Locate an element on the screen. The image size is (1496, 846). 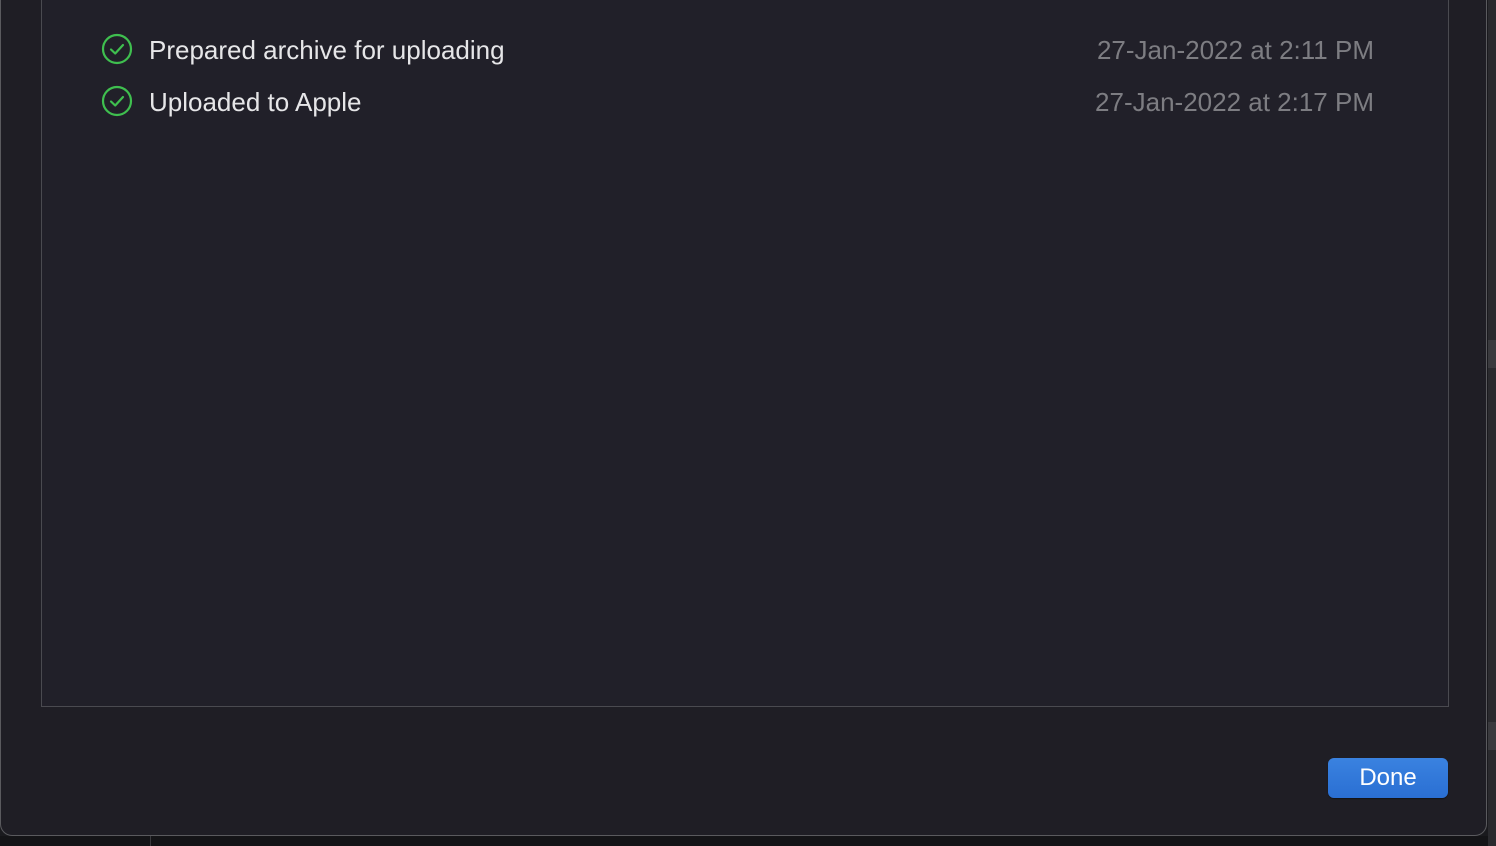
log-entry-label: Prepared archive for uploading is located at coordinates (327, 50).